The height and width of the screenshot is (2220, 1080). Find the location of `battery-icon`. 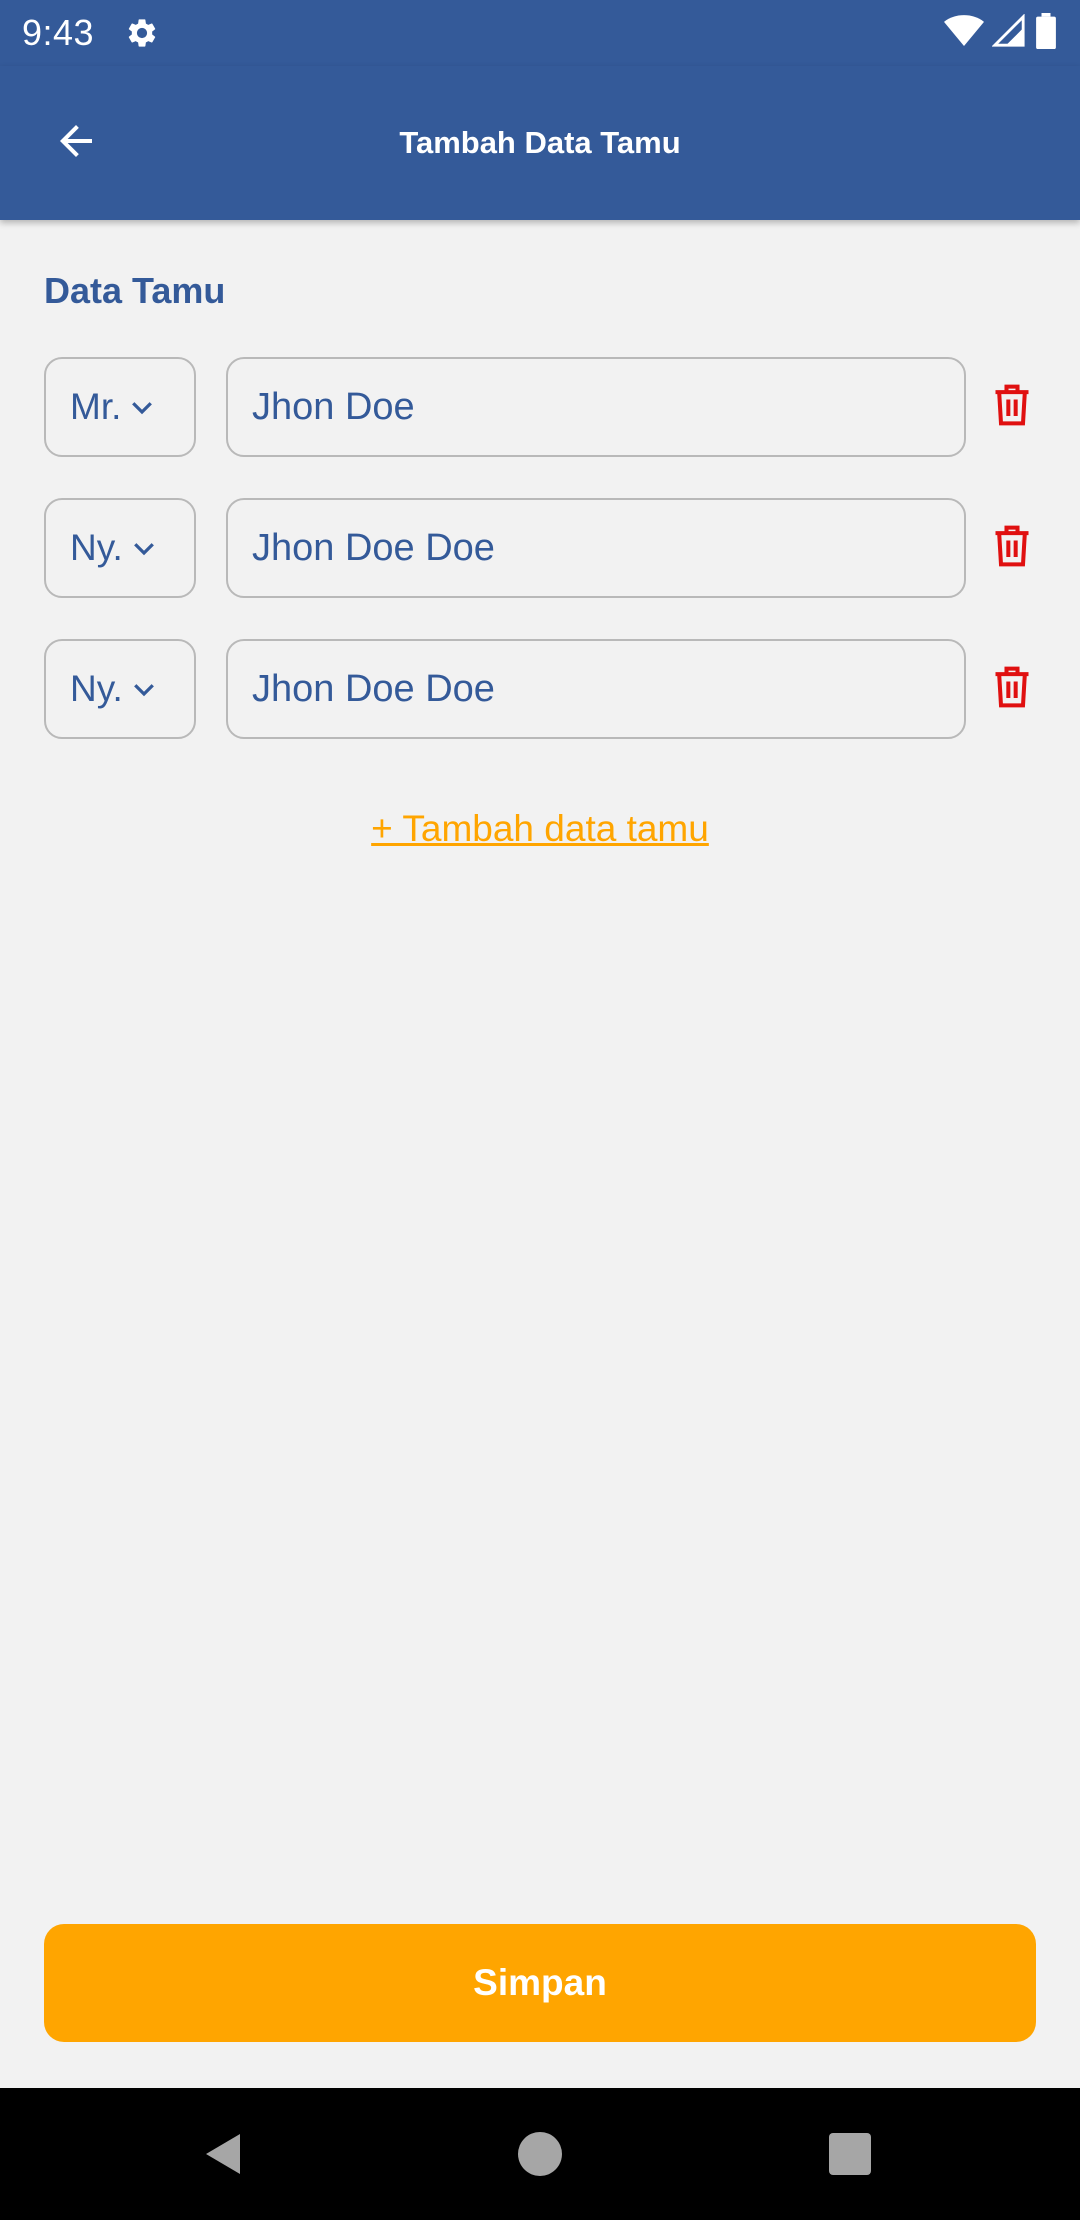

battery-icon is located at coordinates (1046, 33).